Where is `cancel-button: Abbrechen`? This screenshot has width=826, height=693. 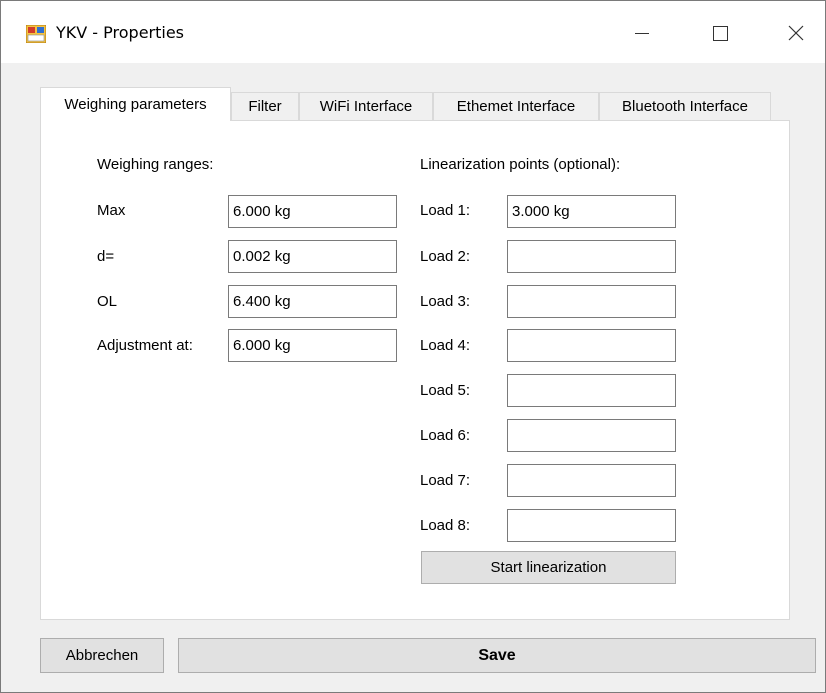
cancel-button: Abbrechen is located at coordinates (102, 655).